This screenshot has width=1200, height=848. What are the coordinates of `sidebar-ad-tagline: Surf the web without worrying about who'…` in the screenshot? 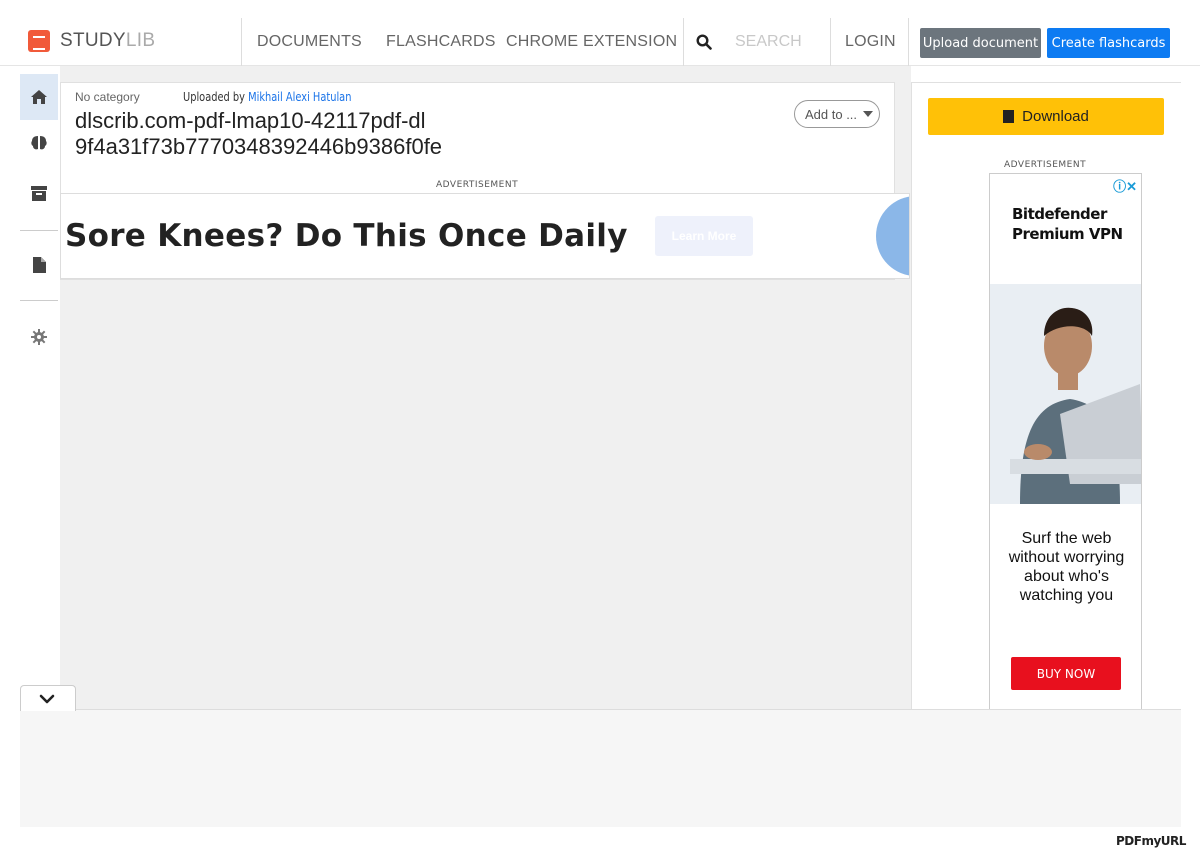 It's located at (1066, 567).